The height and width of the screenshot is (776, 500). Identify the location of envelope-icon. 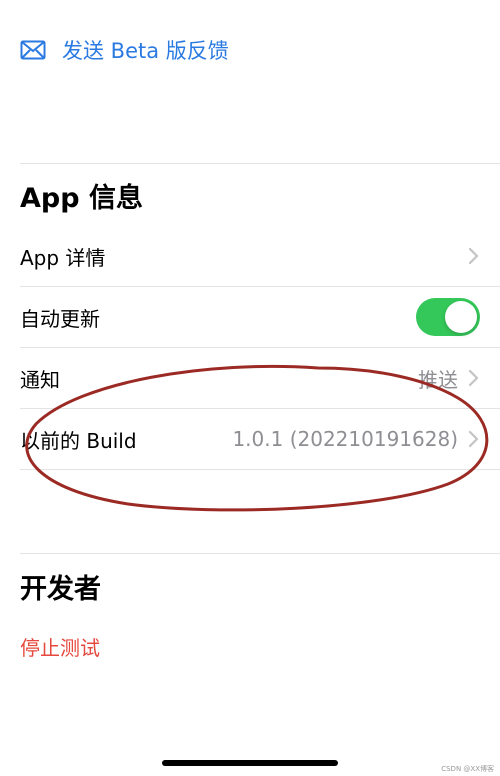
(33, 50).